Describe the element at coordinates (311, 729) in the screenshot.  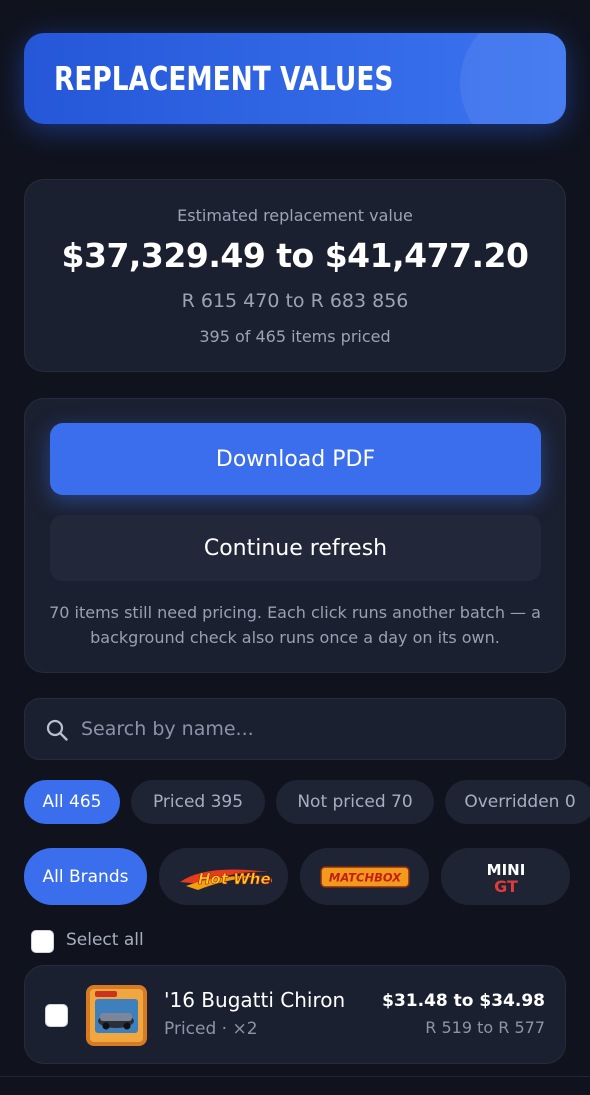
I see `search-input` at that location.